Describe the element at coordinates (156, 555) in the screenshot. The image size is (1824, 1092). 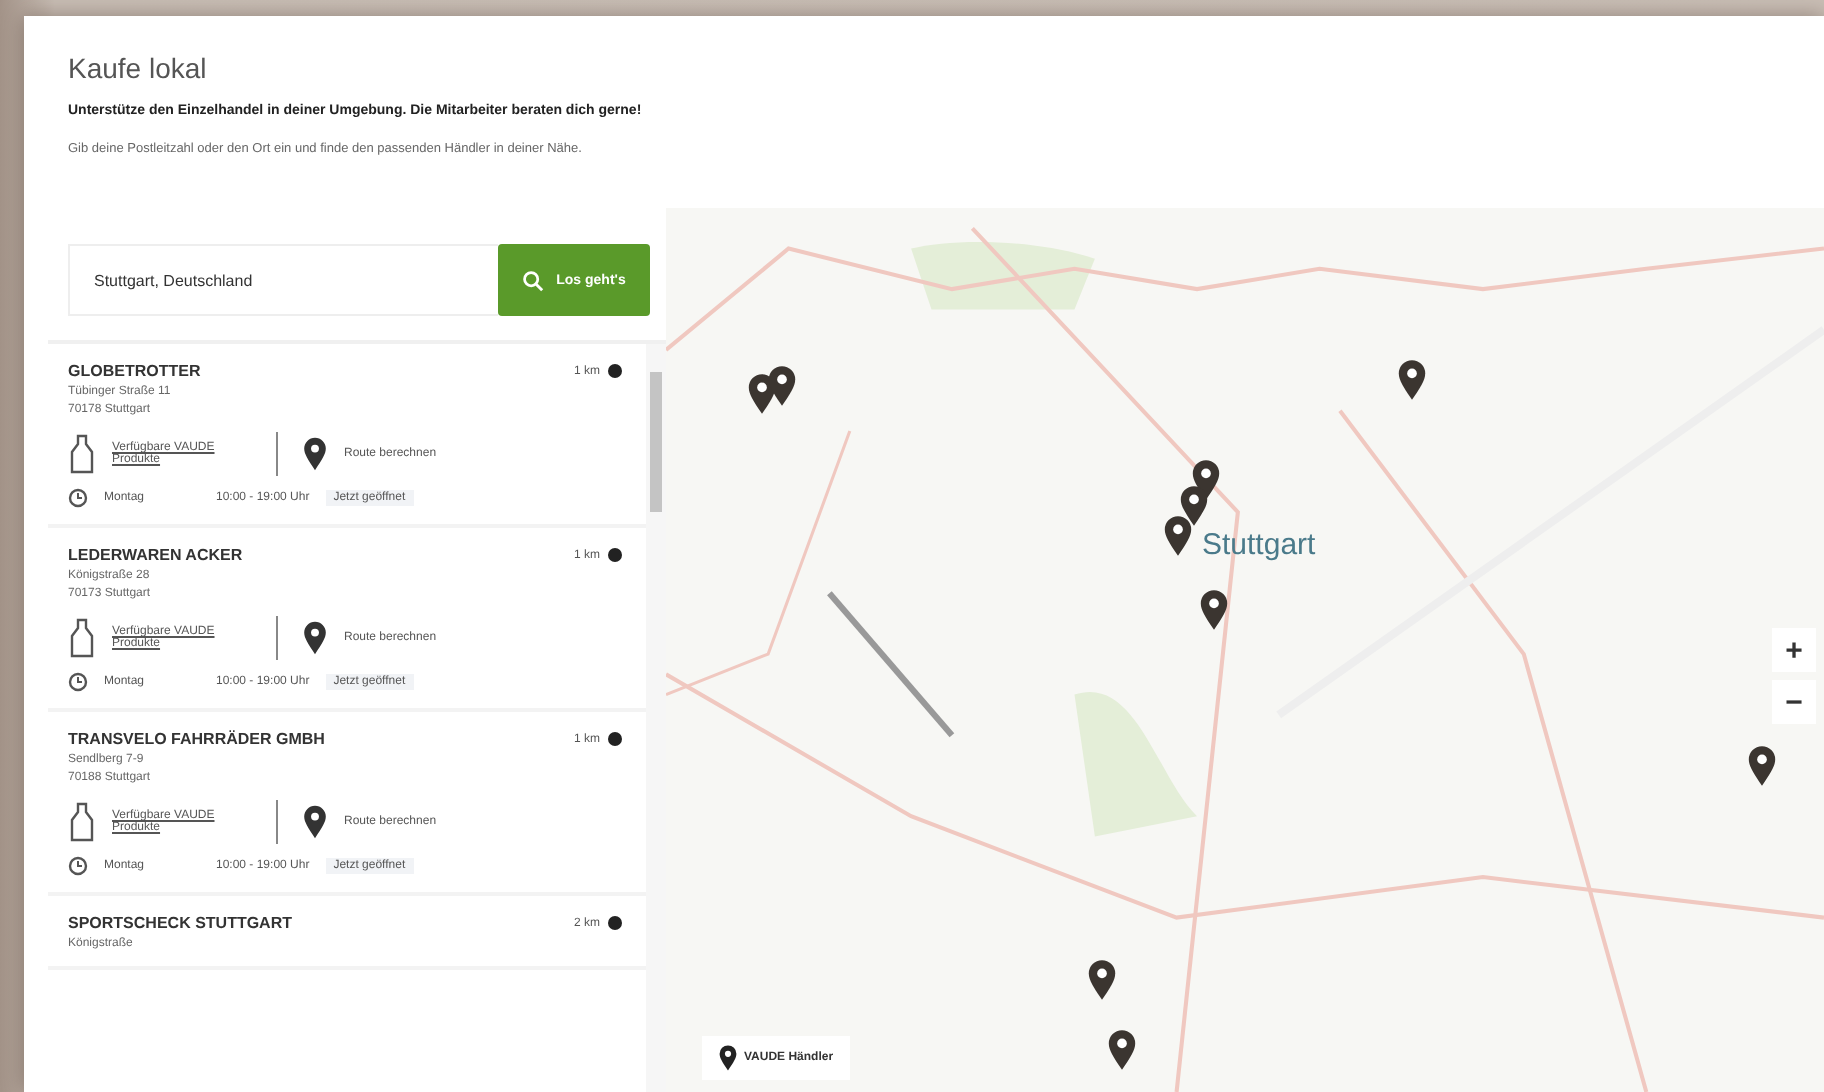
I see `store-name: LEDERWAREN ACKER` at that location.